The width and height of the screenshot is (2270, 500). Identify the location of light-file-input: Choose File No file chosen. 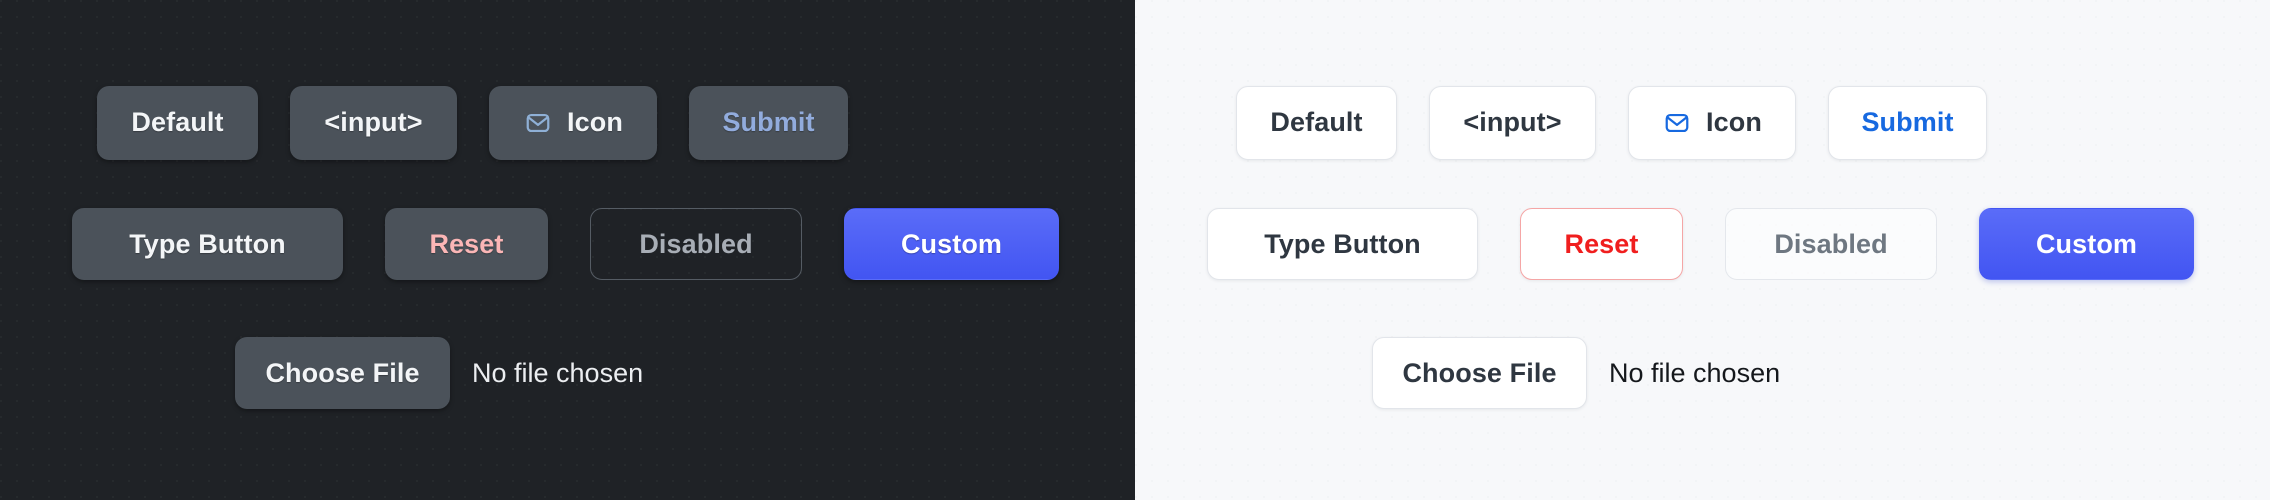
(1576, 373).